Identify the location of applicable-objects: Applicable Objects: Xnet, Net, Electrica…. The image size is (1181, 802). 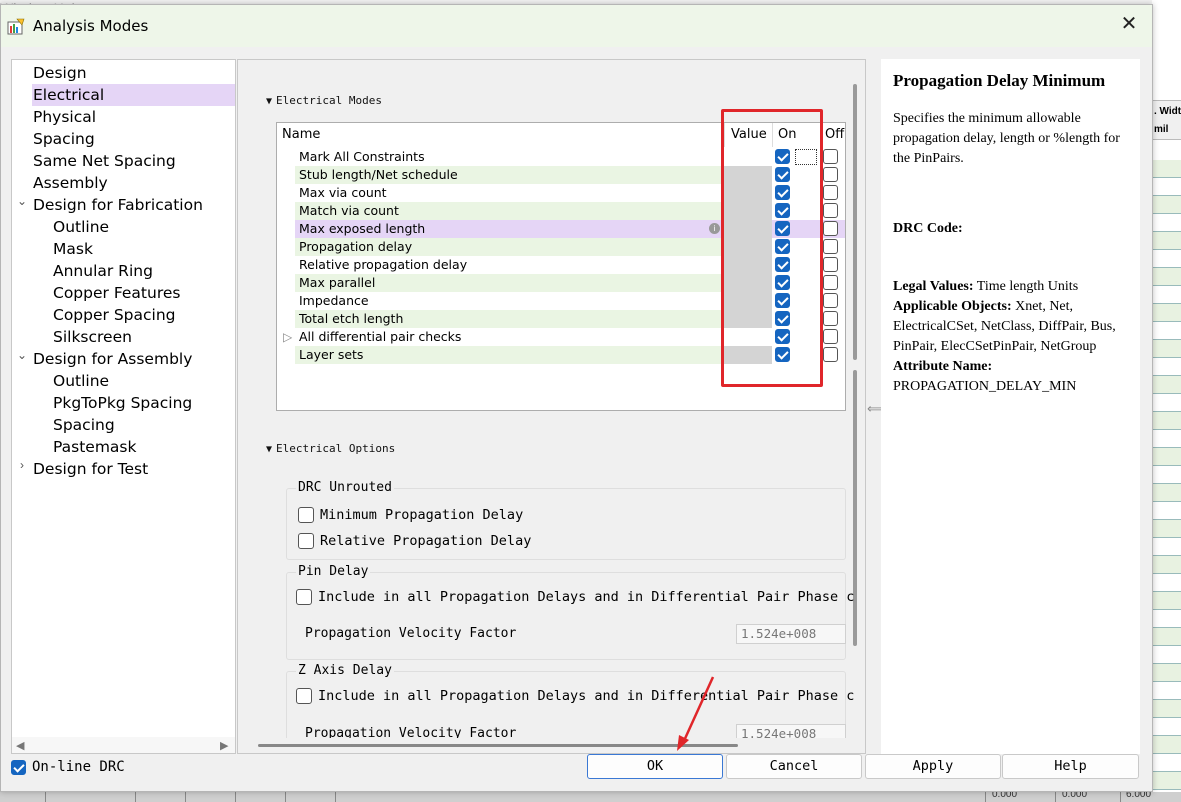
(1010, 327).